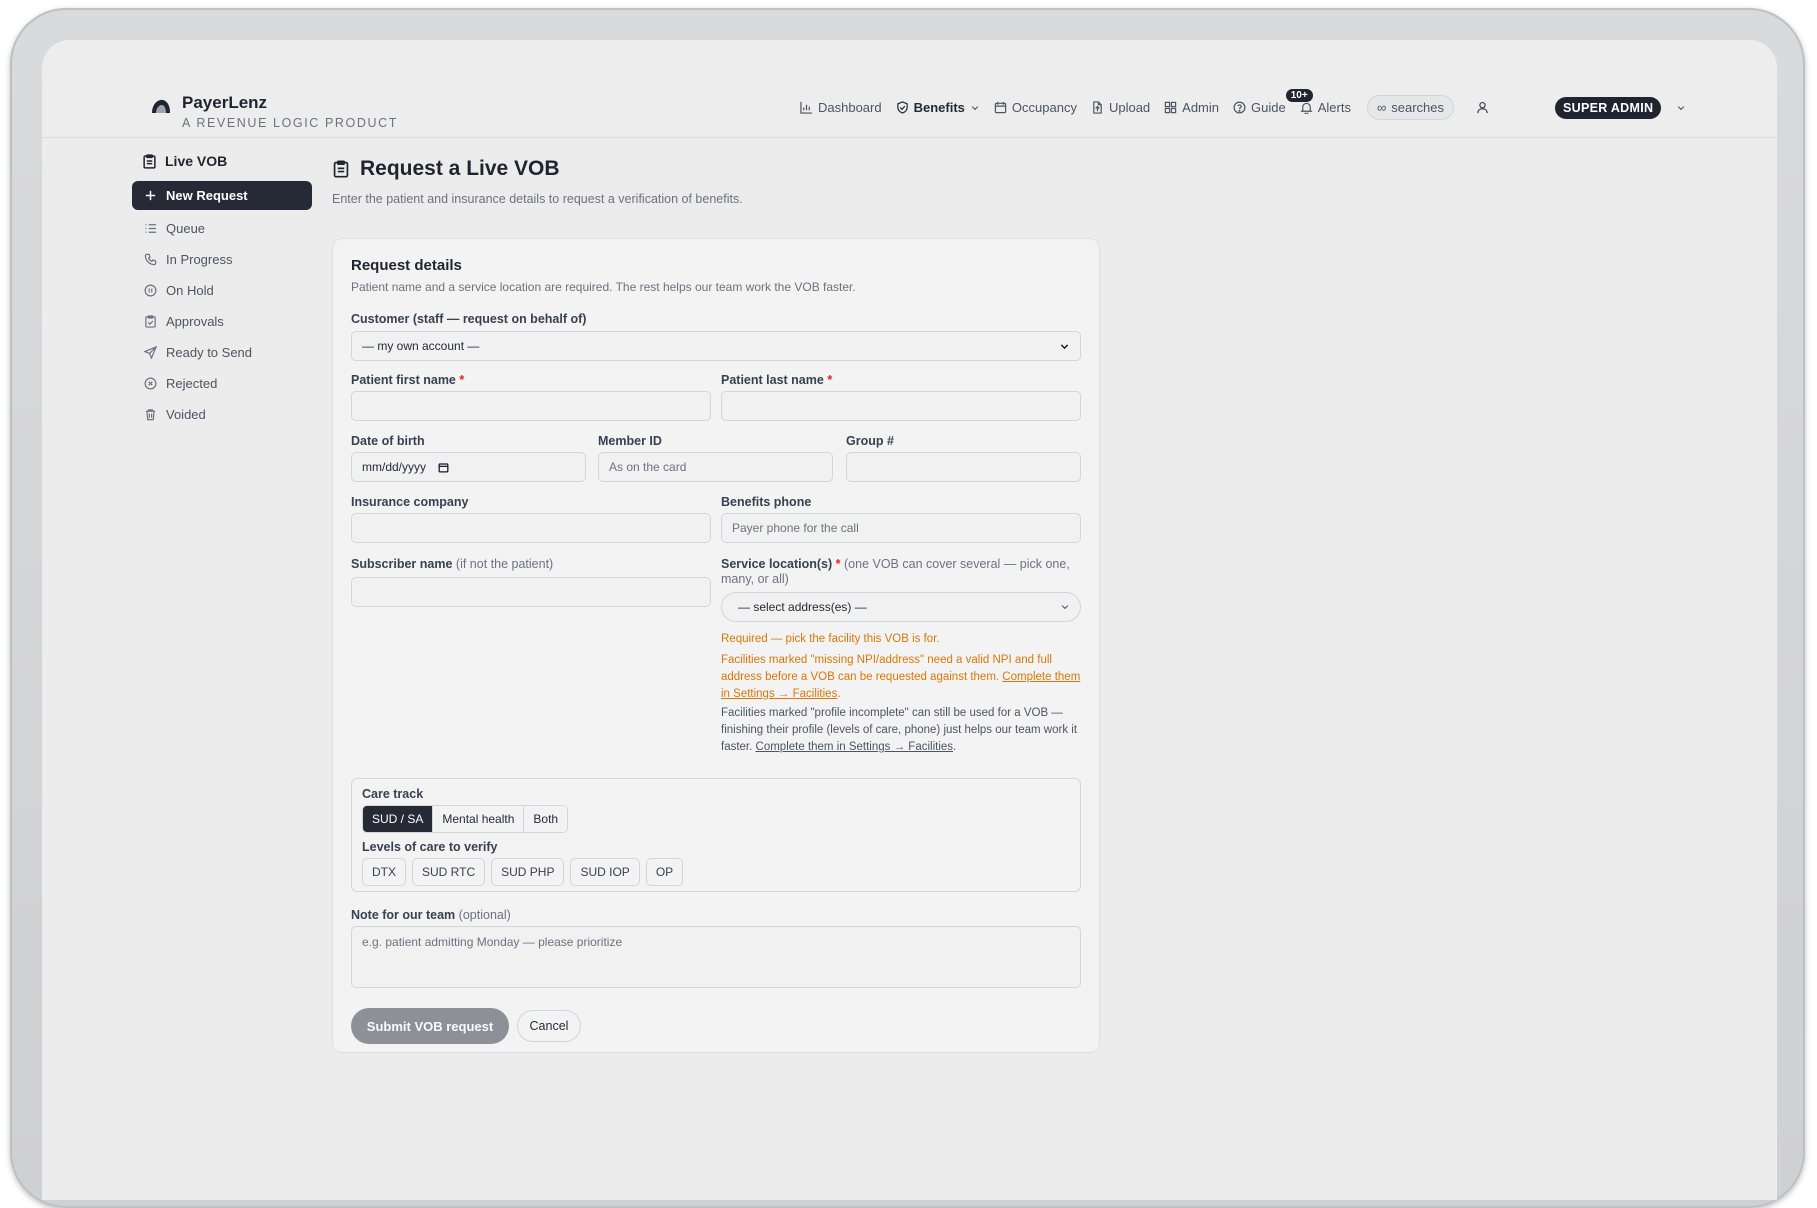  What do you see at coordinates (1035, 107) in the screenshot?
I see `nav-occupancy: Occupancy` at bounding box center [1035, 107].